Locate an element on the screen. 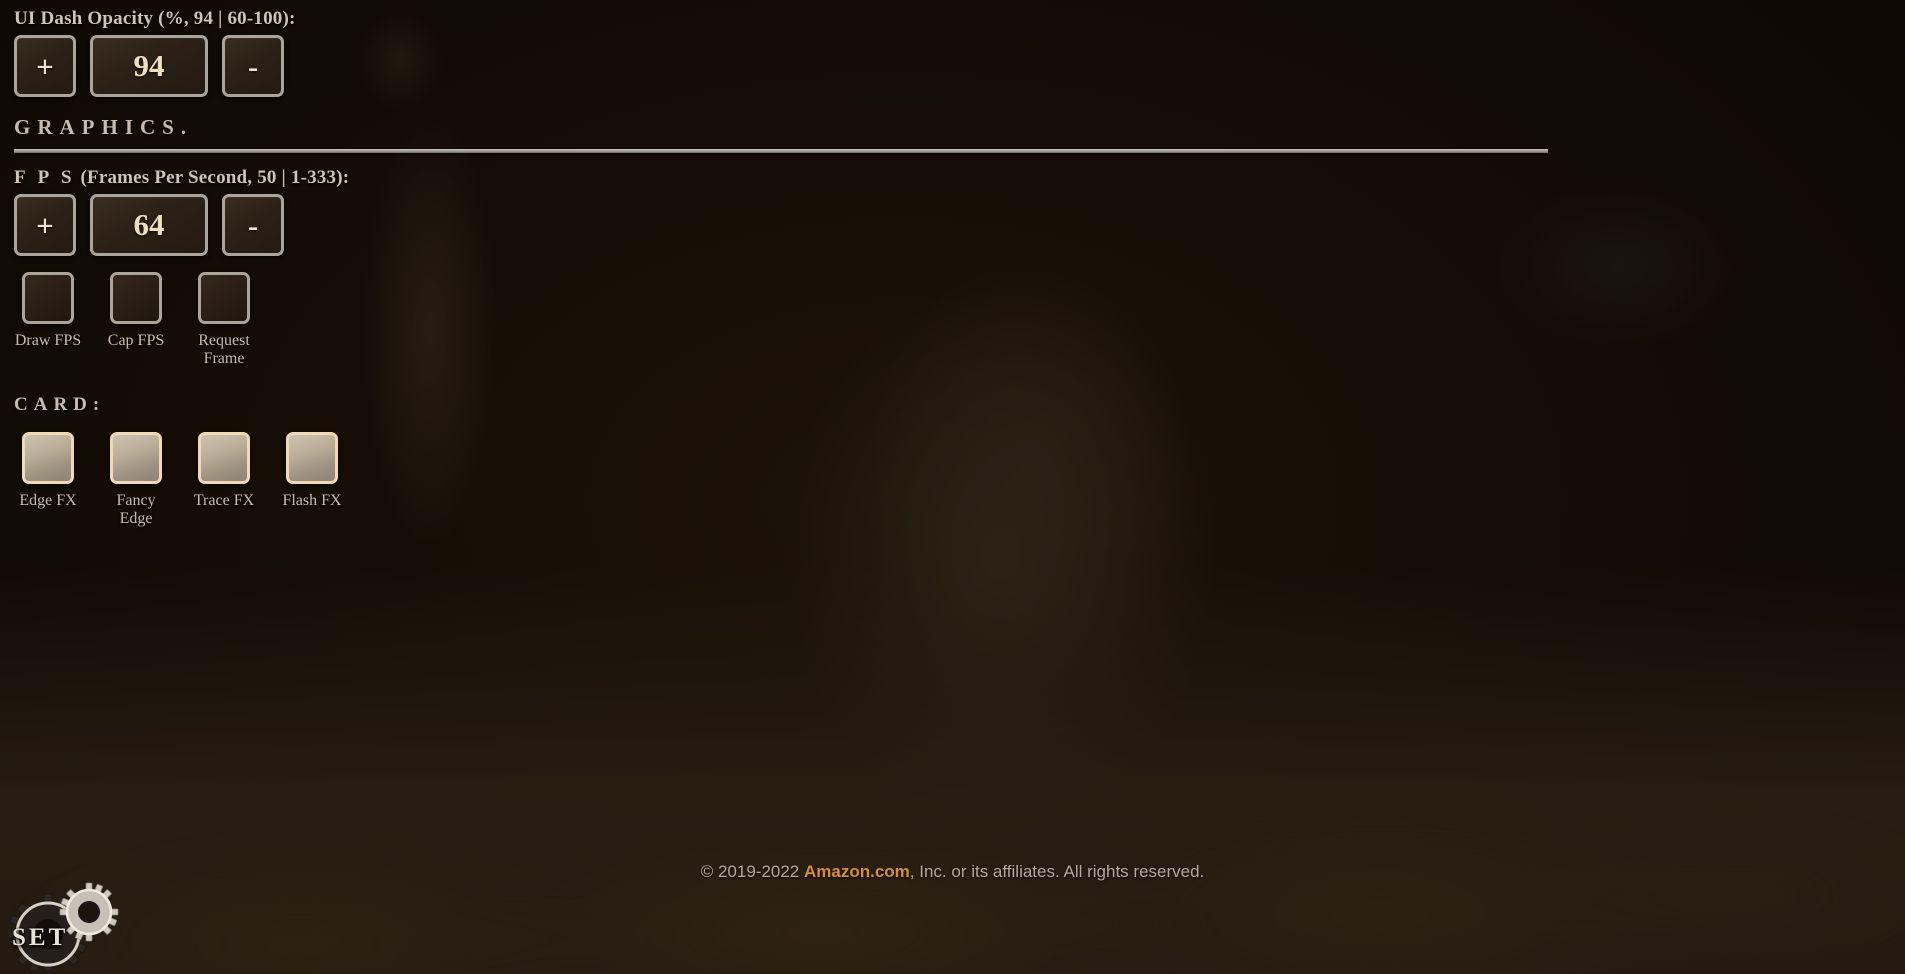  fps-label-detail: (Frames Per Second, 50 | 1-333): is located at coordinates (212, 177).